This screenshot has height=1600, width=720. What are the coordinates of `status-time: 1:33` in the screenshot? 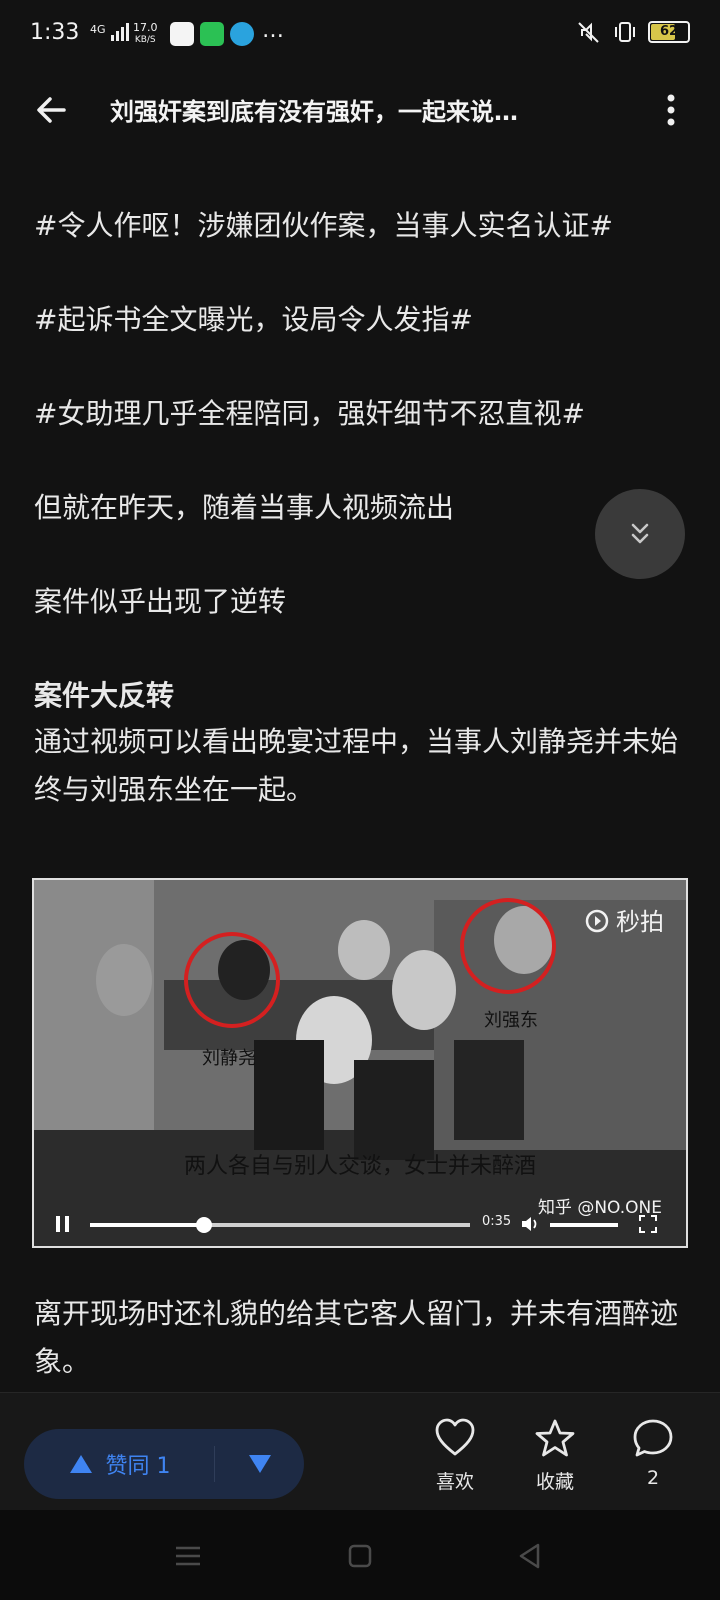 It's located at (55, 32).